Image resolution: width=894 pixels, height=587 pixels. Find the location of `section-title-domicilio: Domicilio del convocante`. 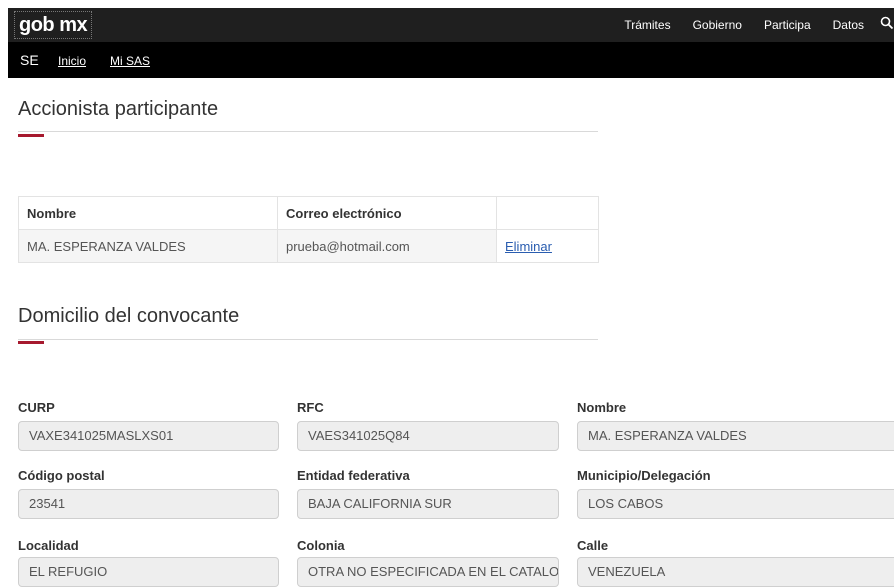

section-title-domicilio: Domicilio del convocante is located at coordinates (129, 316).